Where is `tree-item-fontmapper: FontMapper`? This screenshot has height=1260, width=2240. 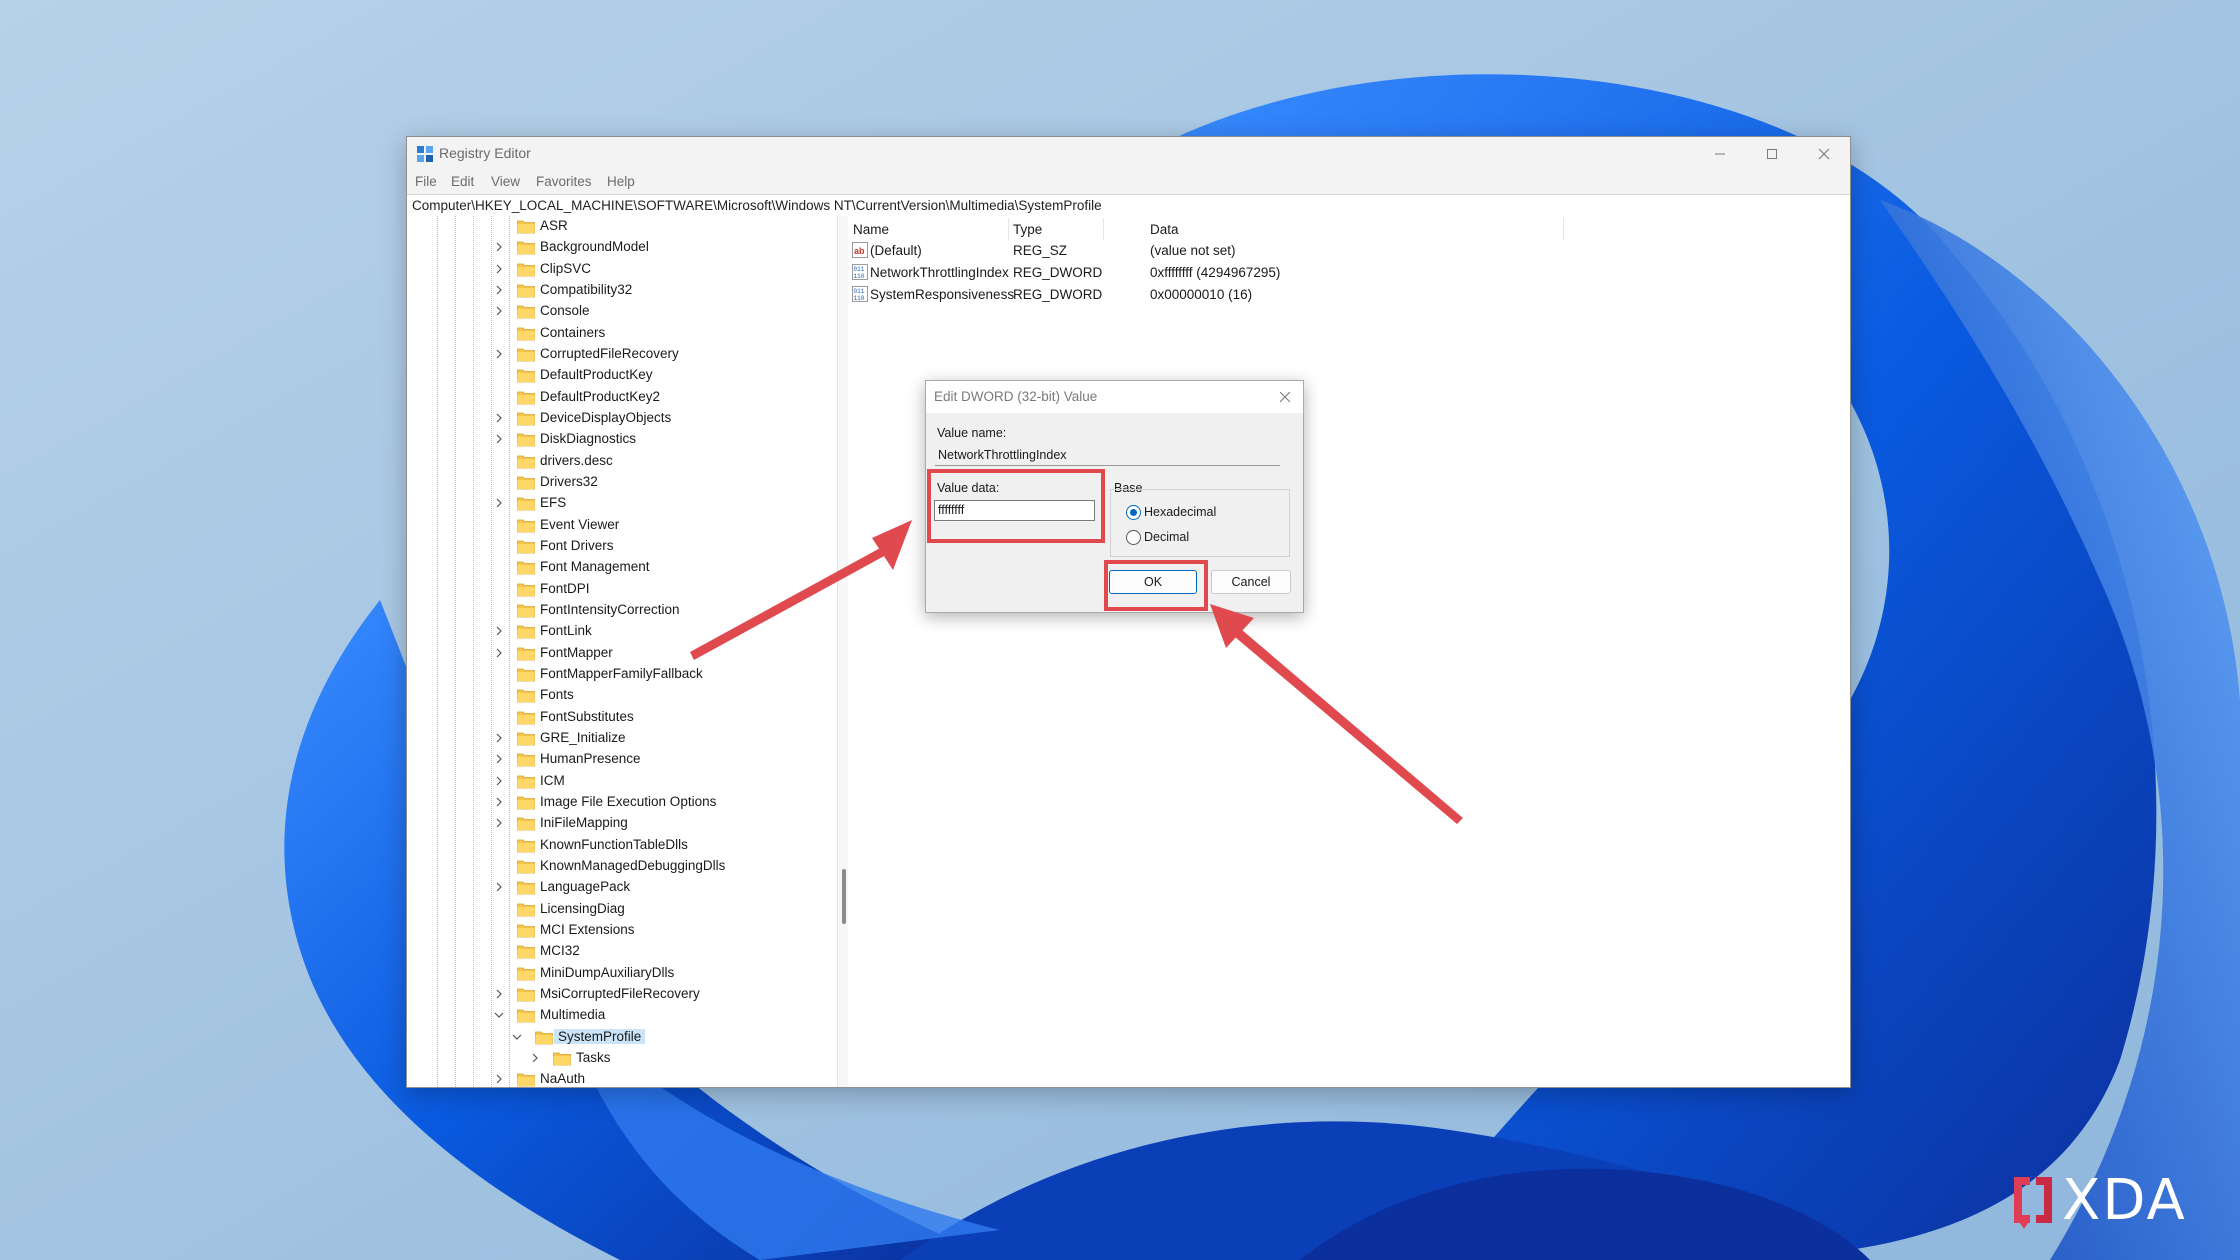 tree-item-fontmapper: FontMapper is located at coordinates (617, 653).